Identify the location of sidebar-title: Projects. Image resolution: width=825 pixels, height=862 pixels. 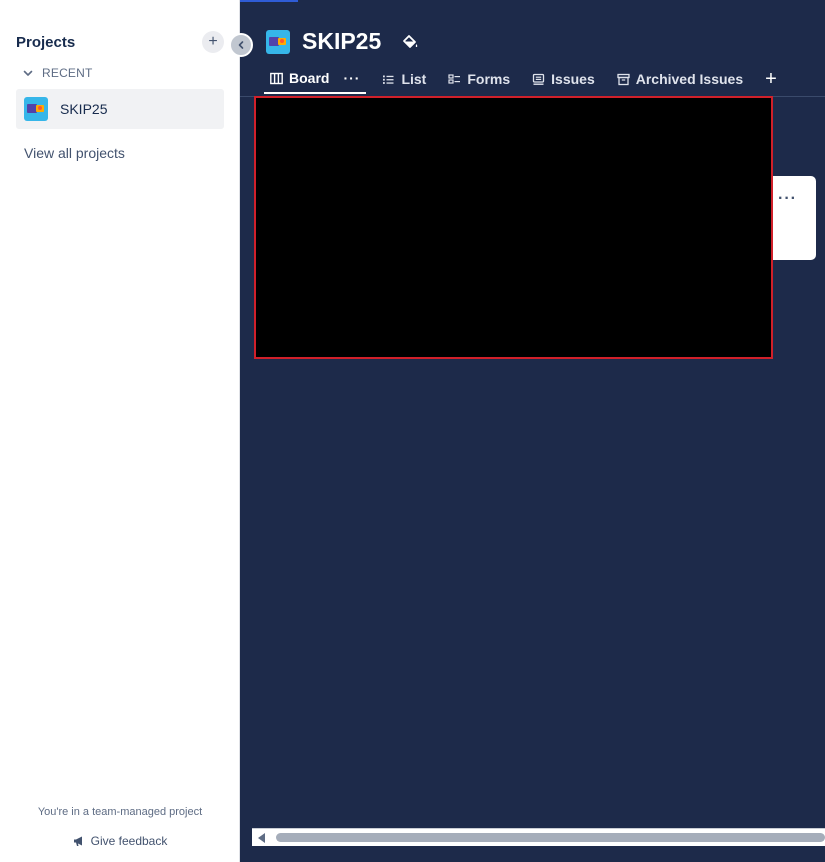
(46, 42).